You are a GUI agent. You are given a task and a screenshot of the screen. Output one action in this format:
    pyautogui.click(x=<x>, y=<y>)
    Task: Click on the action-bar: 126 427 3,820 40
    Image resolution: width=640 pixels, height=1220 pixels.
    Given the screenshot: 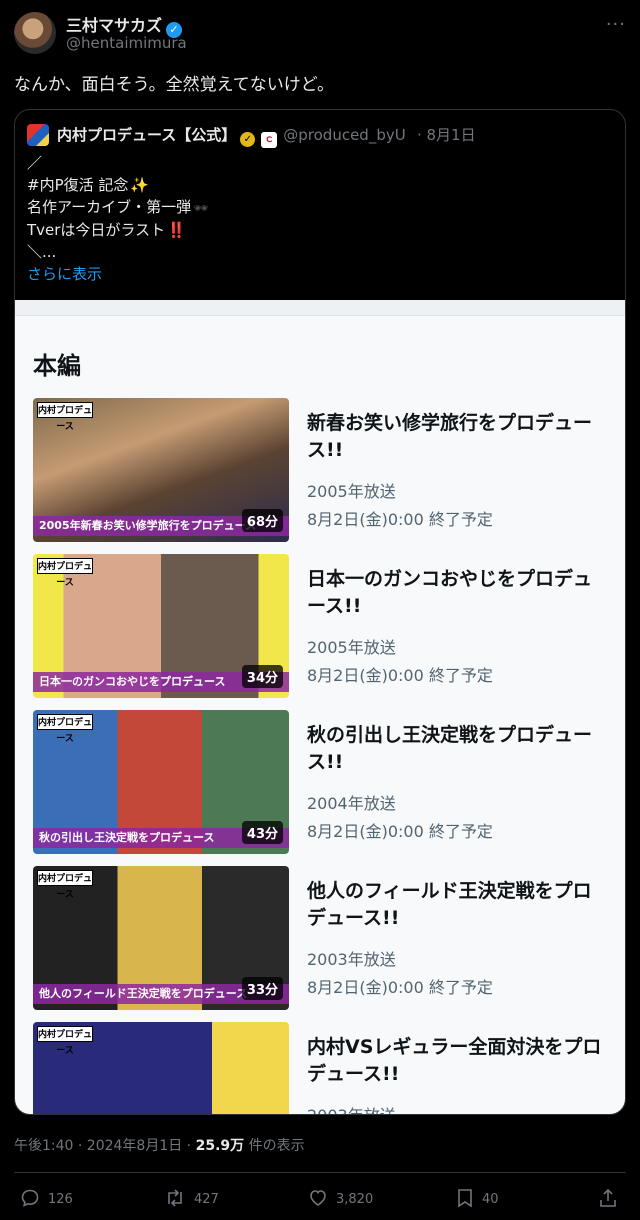 What is the action you would take?
    pyautogui.click(x=320, y=1199)
    